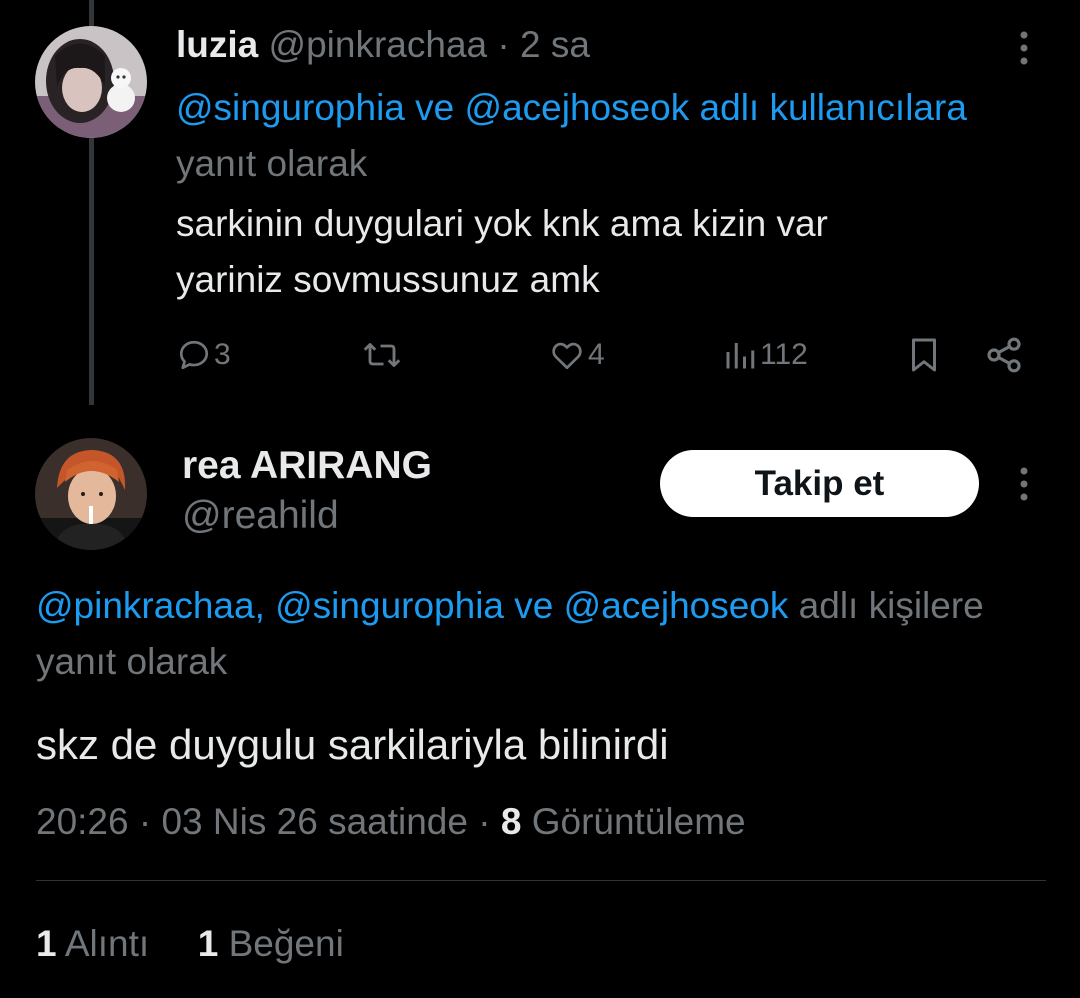  What do you see at coordinates (352, 744) in the screenshot?
I see `main-tweet-text: skz de duygulu sarkilariyla bilinirdi` at bounding box center [352, 744].